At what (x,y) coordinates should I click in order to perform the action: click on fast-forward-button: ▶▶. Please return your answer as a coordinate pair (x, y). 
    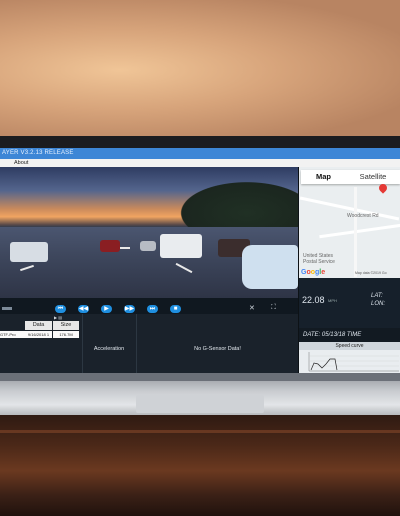
    Looking at the image, I should click on (129, 309).